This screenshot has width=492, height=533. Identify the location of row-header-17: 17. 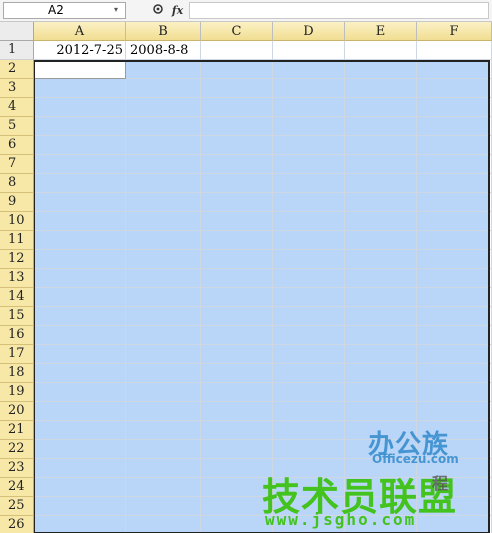
(17, 354).